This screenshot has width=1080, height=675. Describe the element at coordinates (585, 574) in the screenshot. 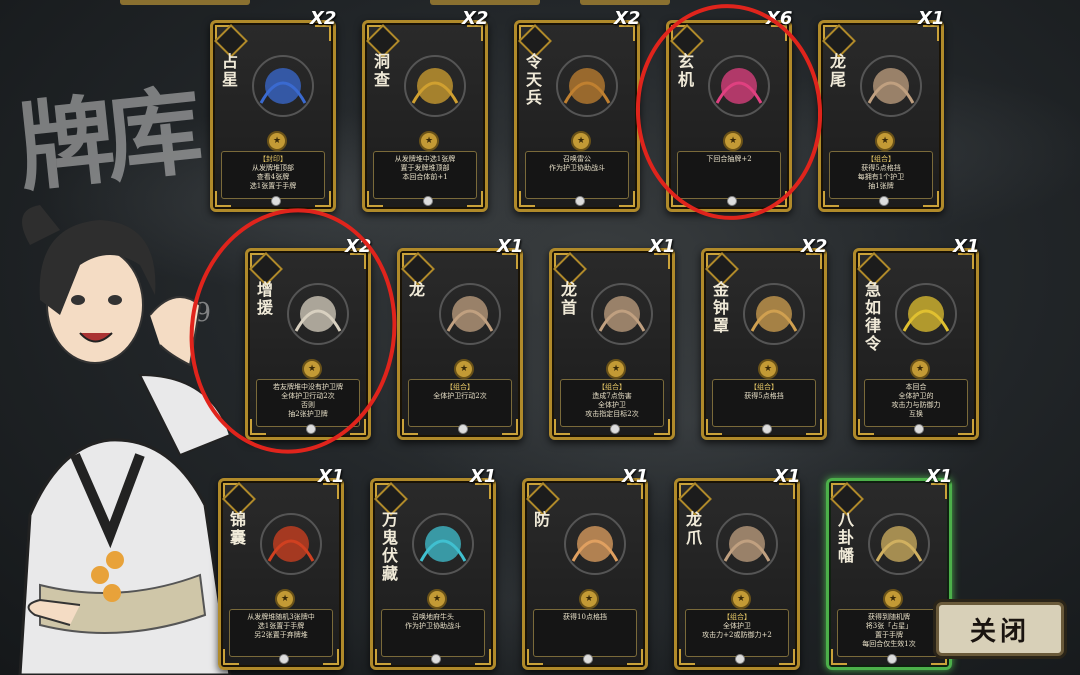

I see `card-13: 防 ★ 获得10点格挡` at that location.